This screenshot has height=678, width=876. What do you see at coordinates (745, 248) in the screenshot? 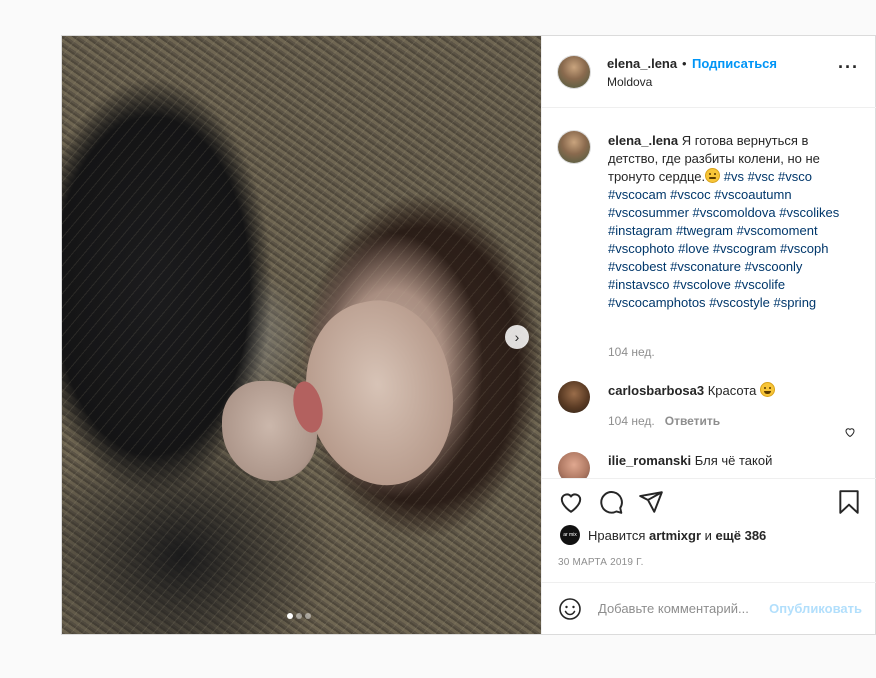
I see `hashtag-link: #vscogram` at bounding box center [745, 248].